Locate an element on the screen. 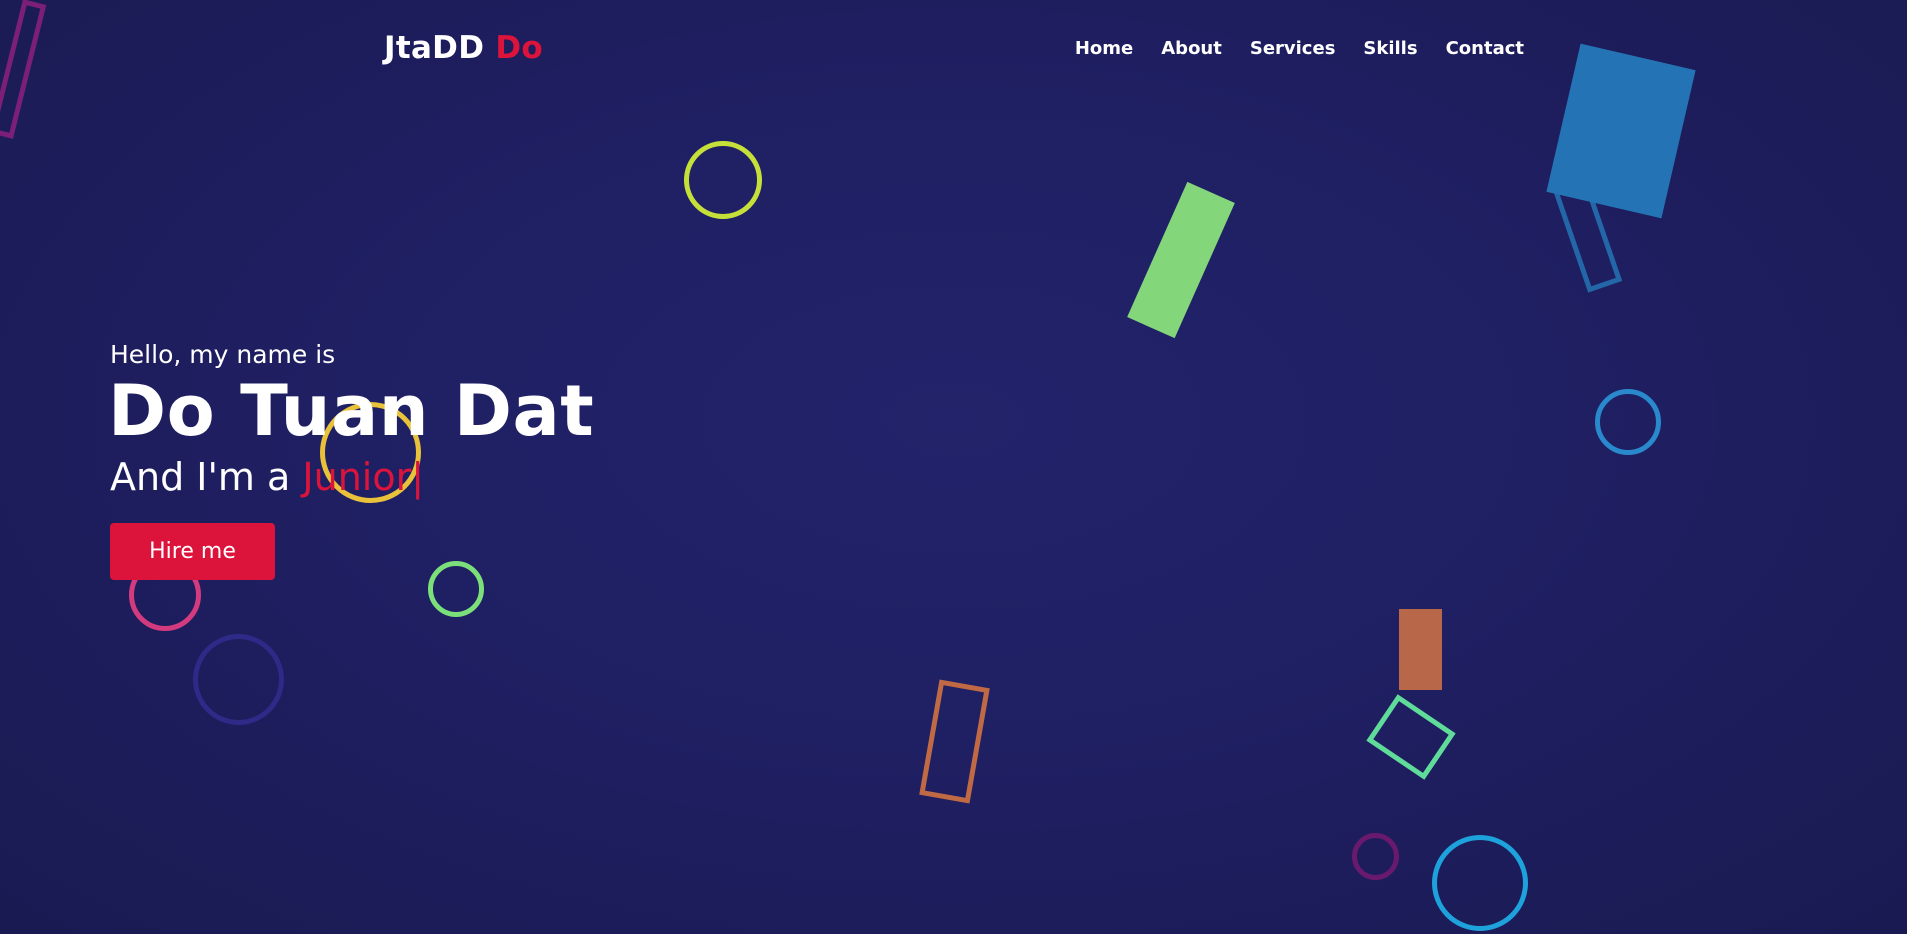 This screenshot has height=934, width=1907. nav-item-services: Services is located at coordinates (1293, 48).